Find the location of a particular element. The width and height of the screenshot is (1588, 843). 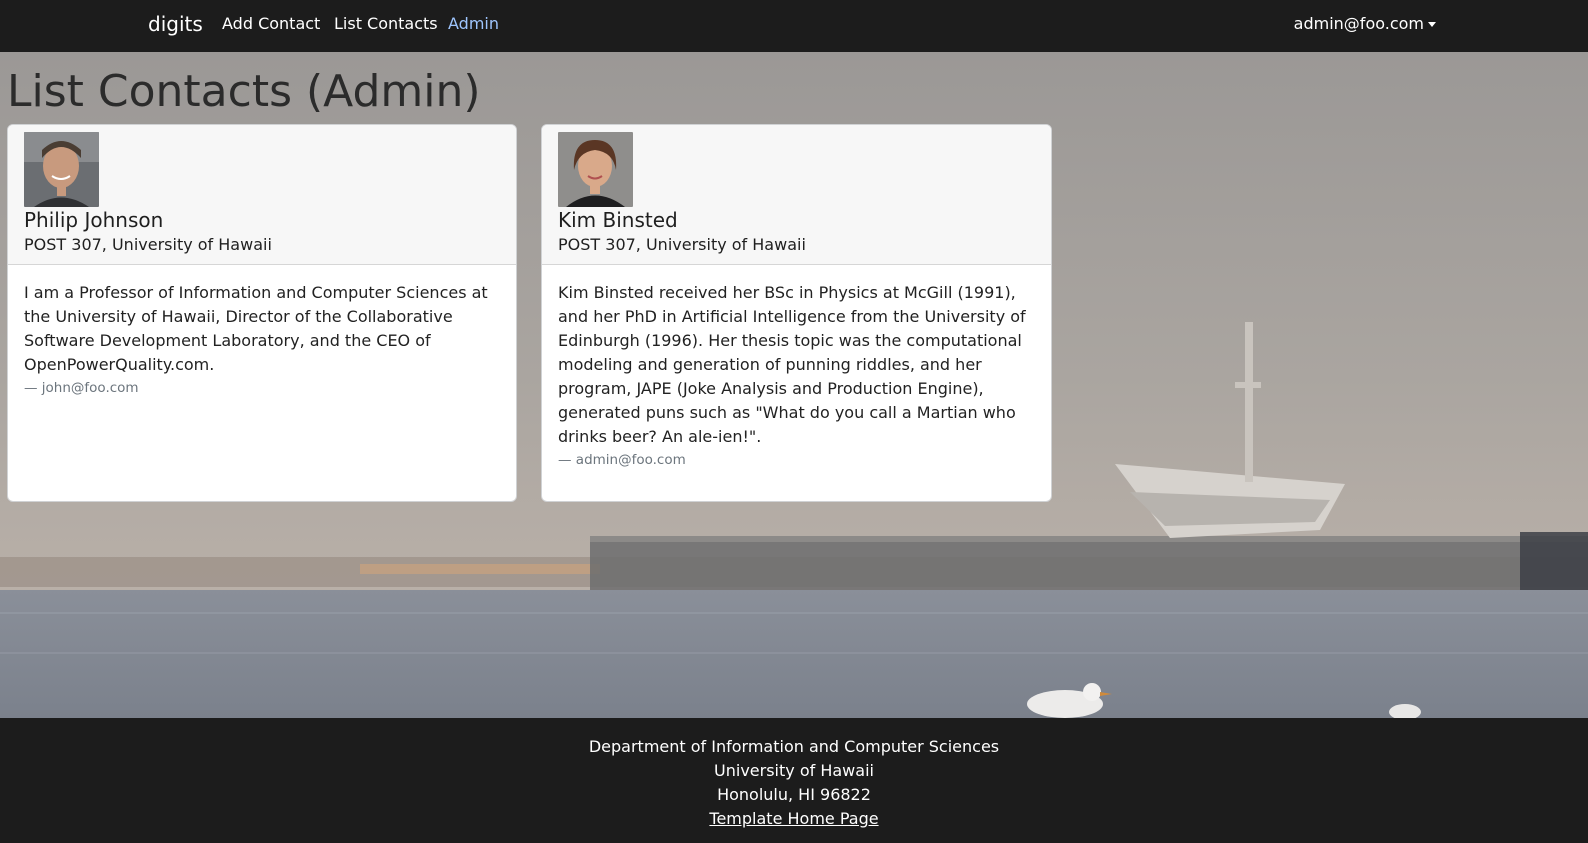

nav-add-contact: Add Contact is located at coordinates (271, 24).